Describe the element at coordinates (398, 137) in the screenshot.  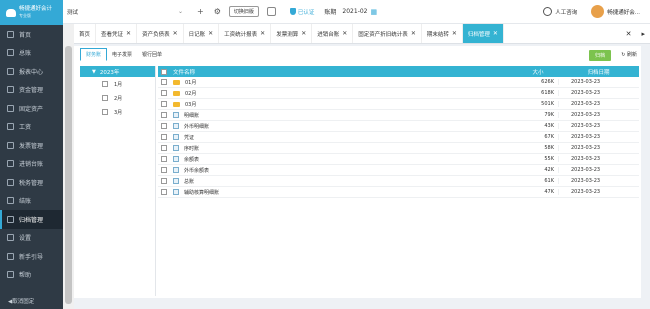
I see `table-row: 凭证 67K 2023-03-23` at that location.